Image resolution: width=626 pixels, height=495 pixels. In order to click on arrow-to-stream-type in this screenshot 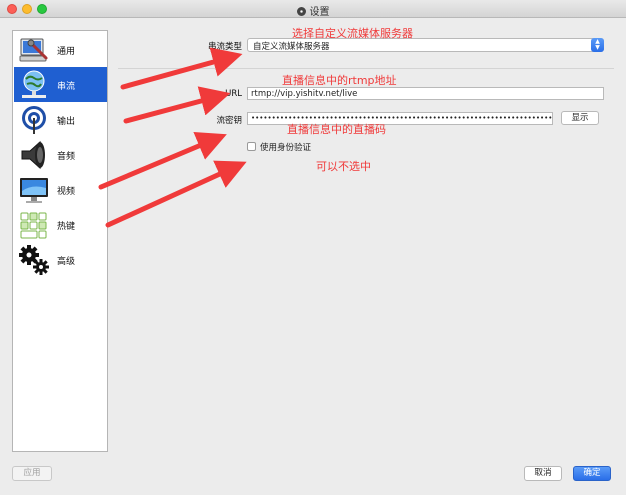, I will do `click(181, 68)`.